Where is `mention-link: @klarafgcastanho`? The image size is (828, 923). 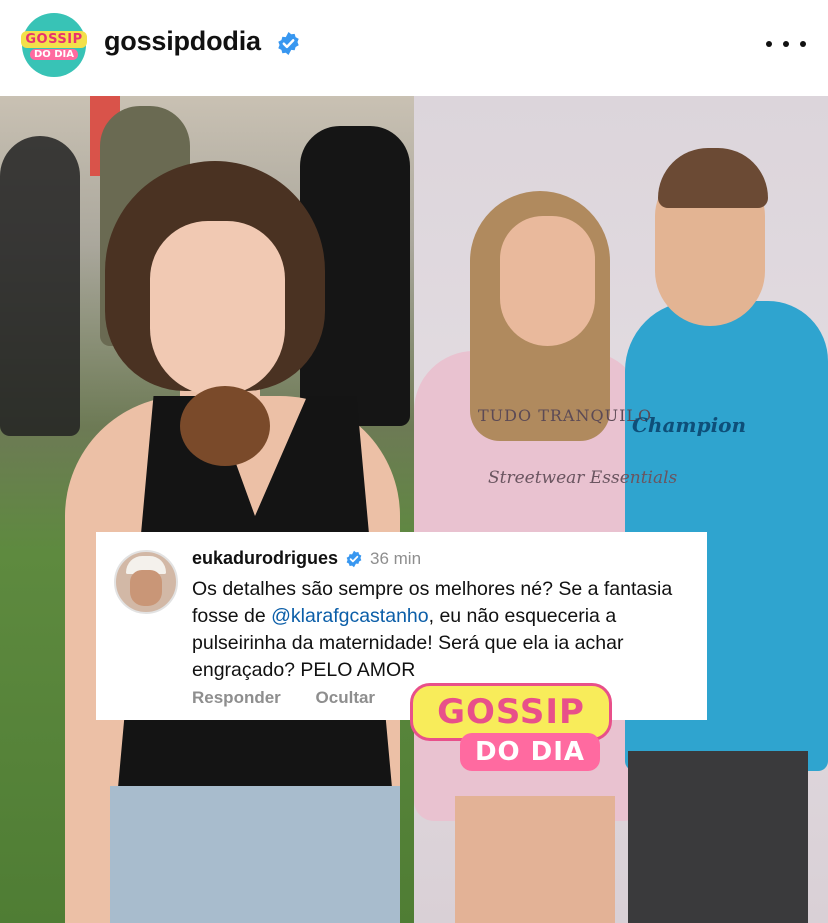 mention-link: @klarafgcastanho is located at coordinates (349, 616).